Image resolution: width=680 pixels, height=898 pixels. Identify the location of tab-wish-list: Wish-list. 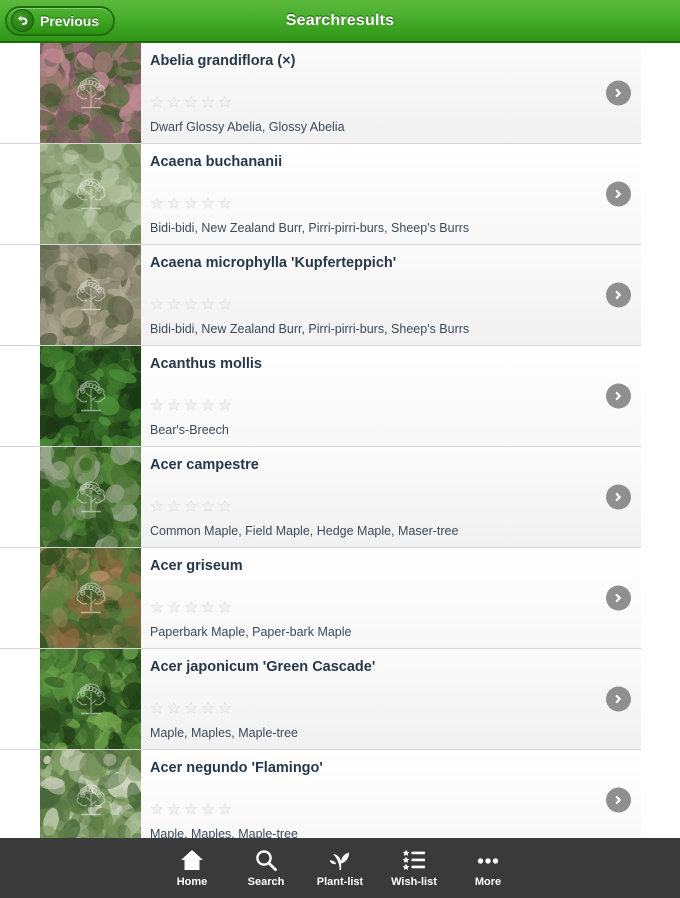
(414, 868).